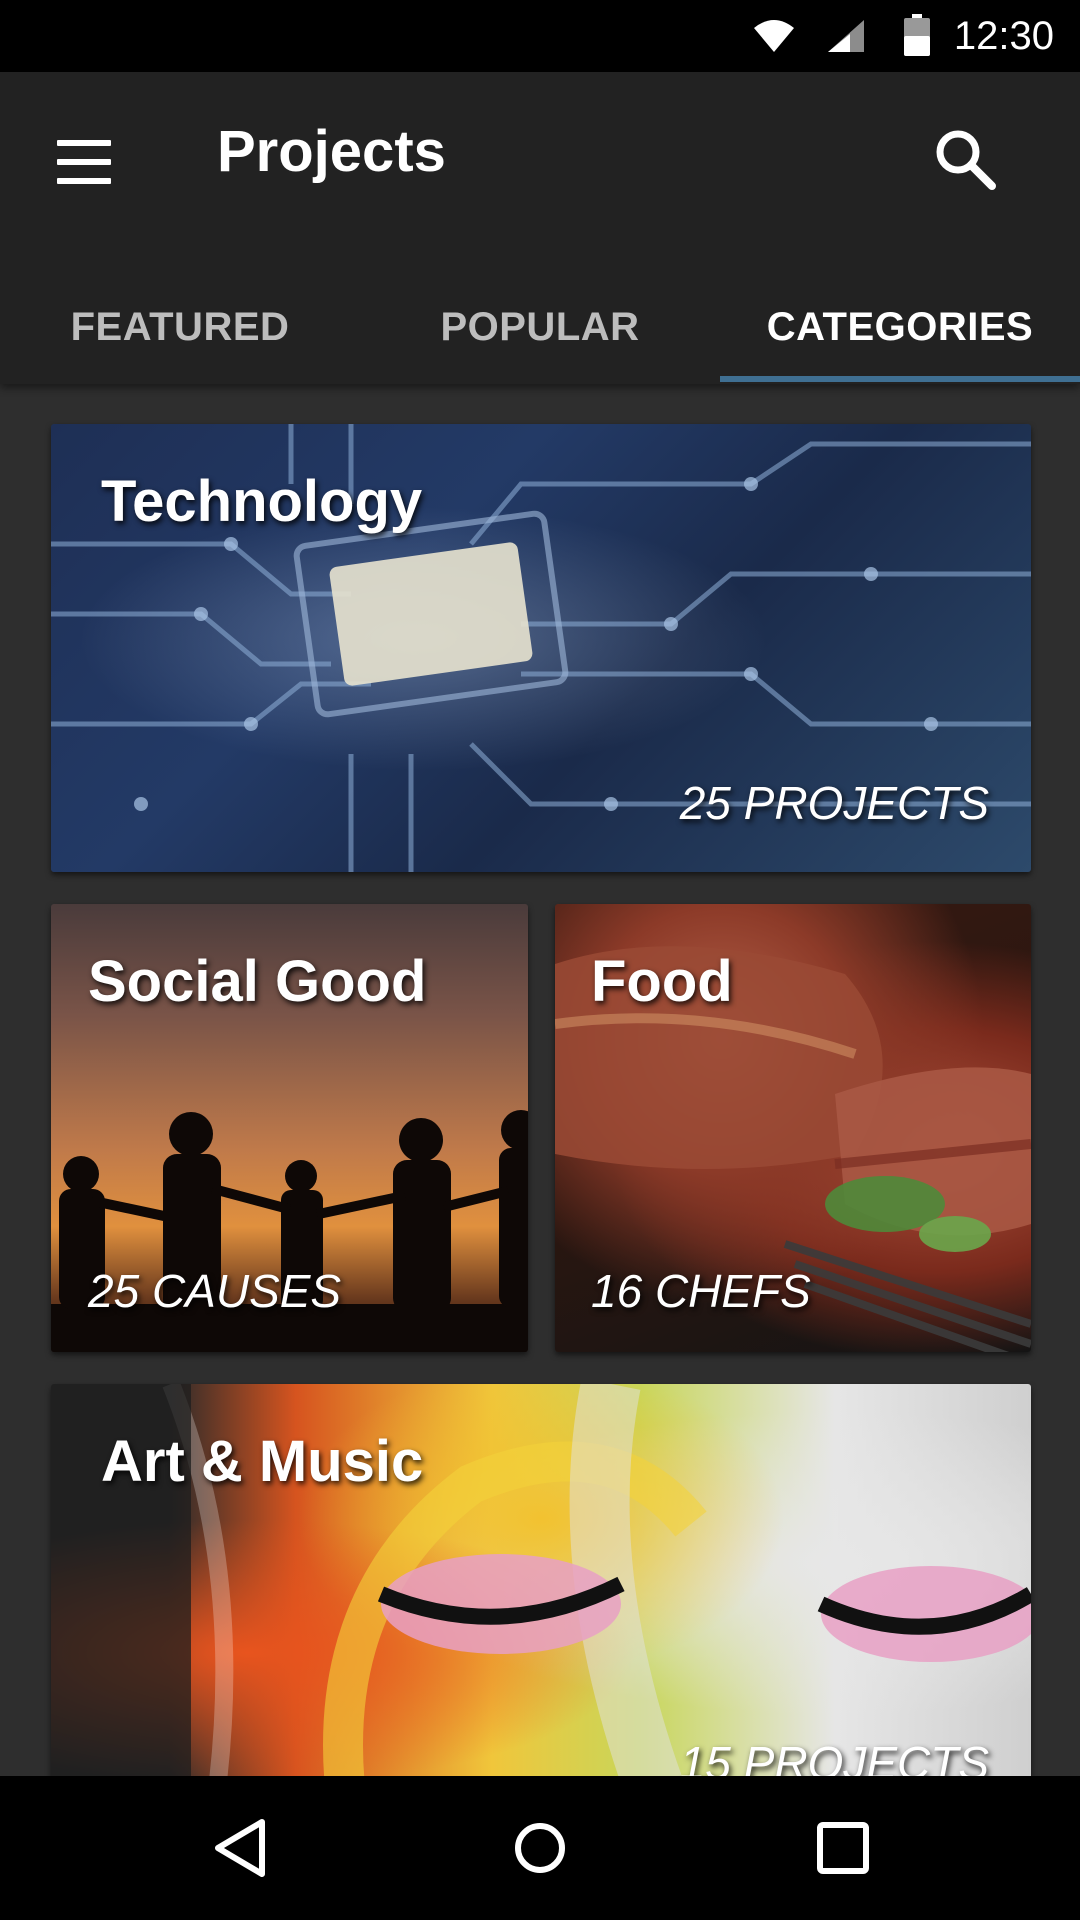  I want to click on tab-indicator, so click(900, 379).